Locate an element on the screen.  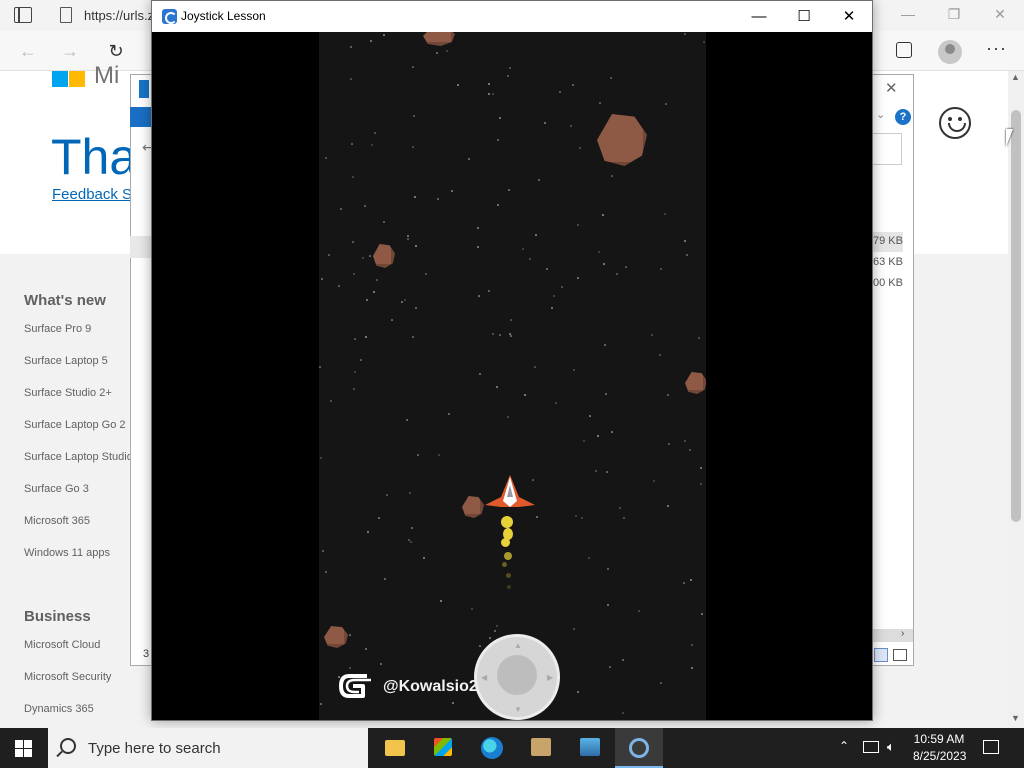
microsoft-store-icon is located at coordinates (443, 748).